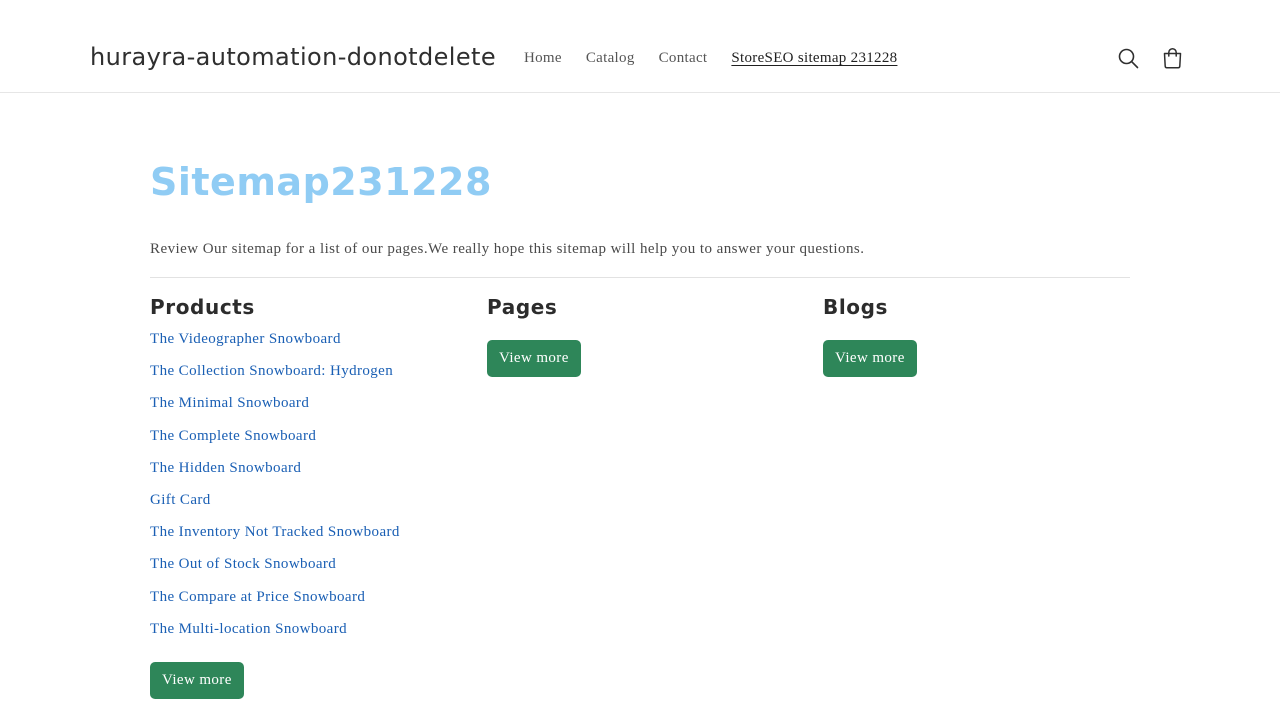 Image resolution: width=1280 pixels, height=720 pixels. Describe the element at coordinates (647, 334) in the screenshot. I see `pages-section: Pages View more` at that location.